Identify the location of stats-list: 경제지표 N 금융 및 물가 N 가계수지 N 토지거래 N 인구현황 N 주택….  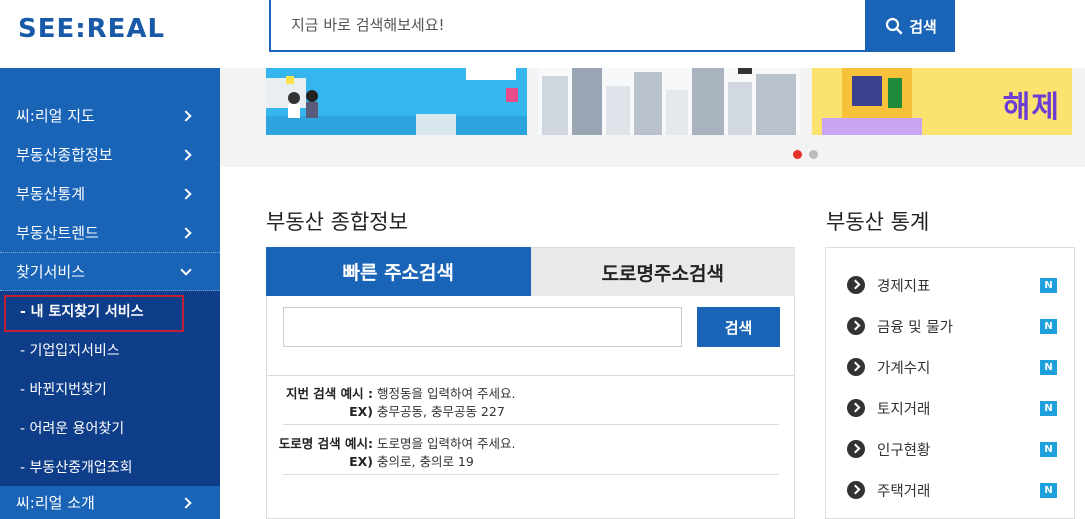
(950, 383).